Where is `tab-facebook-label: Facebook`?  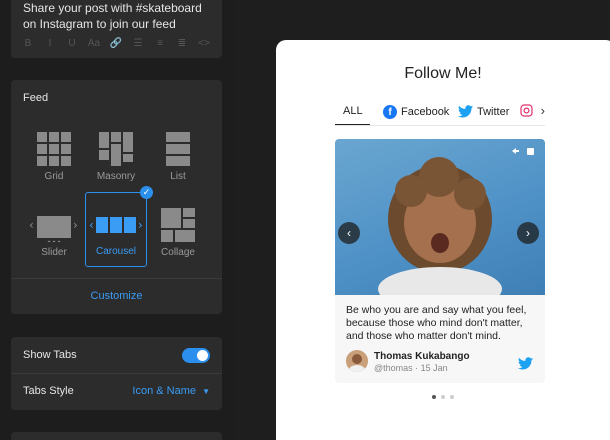
tab-facebook-label: Facebook is located at coordinates (425, 112).